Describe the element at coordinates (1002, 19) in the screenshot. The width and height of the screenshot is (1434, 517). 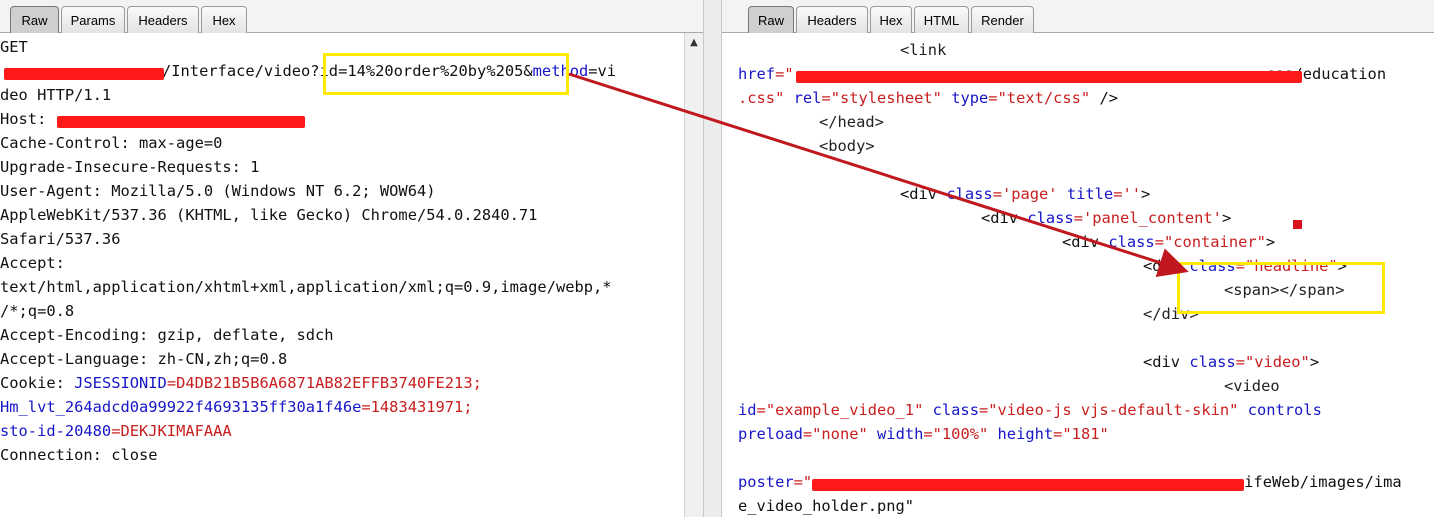
I see `response-tab-render: Render` at that location.